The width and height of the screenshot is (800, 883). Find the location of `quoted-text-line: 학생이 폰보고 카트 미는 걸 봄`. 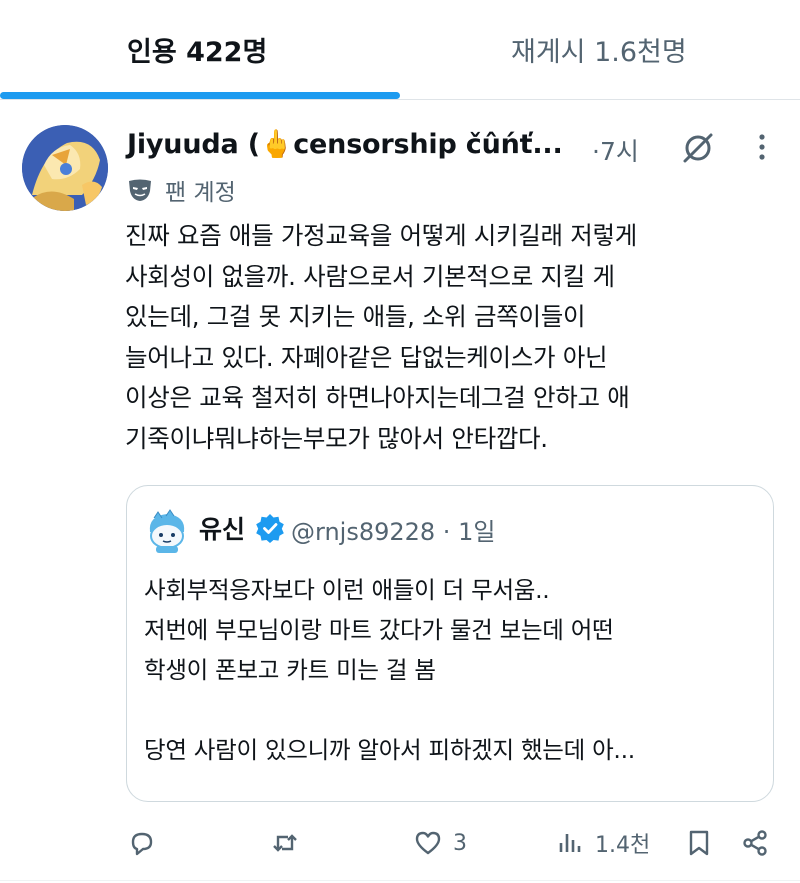

quoted-text-line: 학생이 폰보고 카트 미는 걸 봄 is located at coordinates (290, 670).